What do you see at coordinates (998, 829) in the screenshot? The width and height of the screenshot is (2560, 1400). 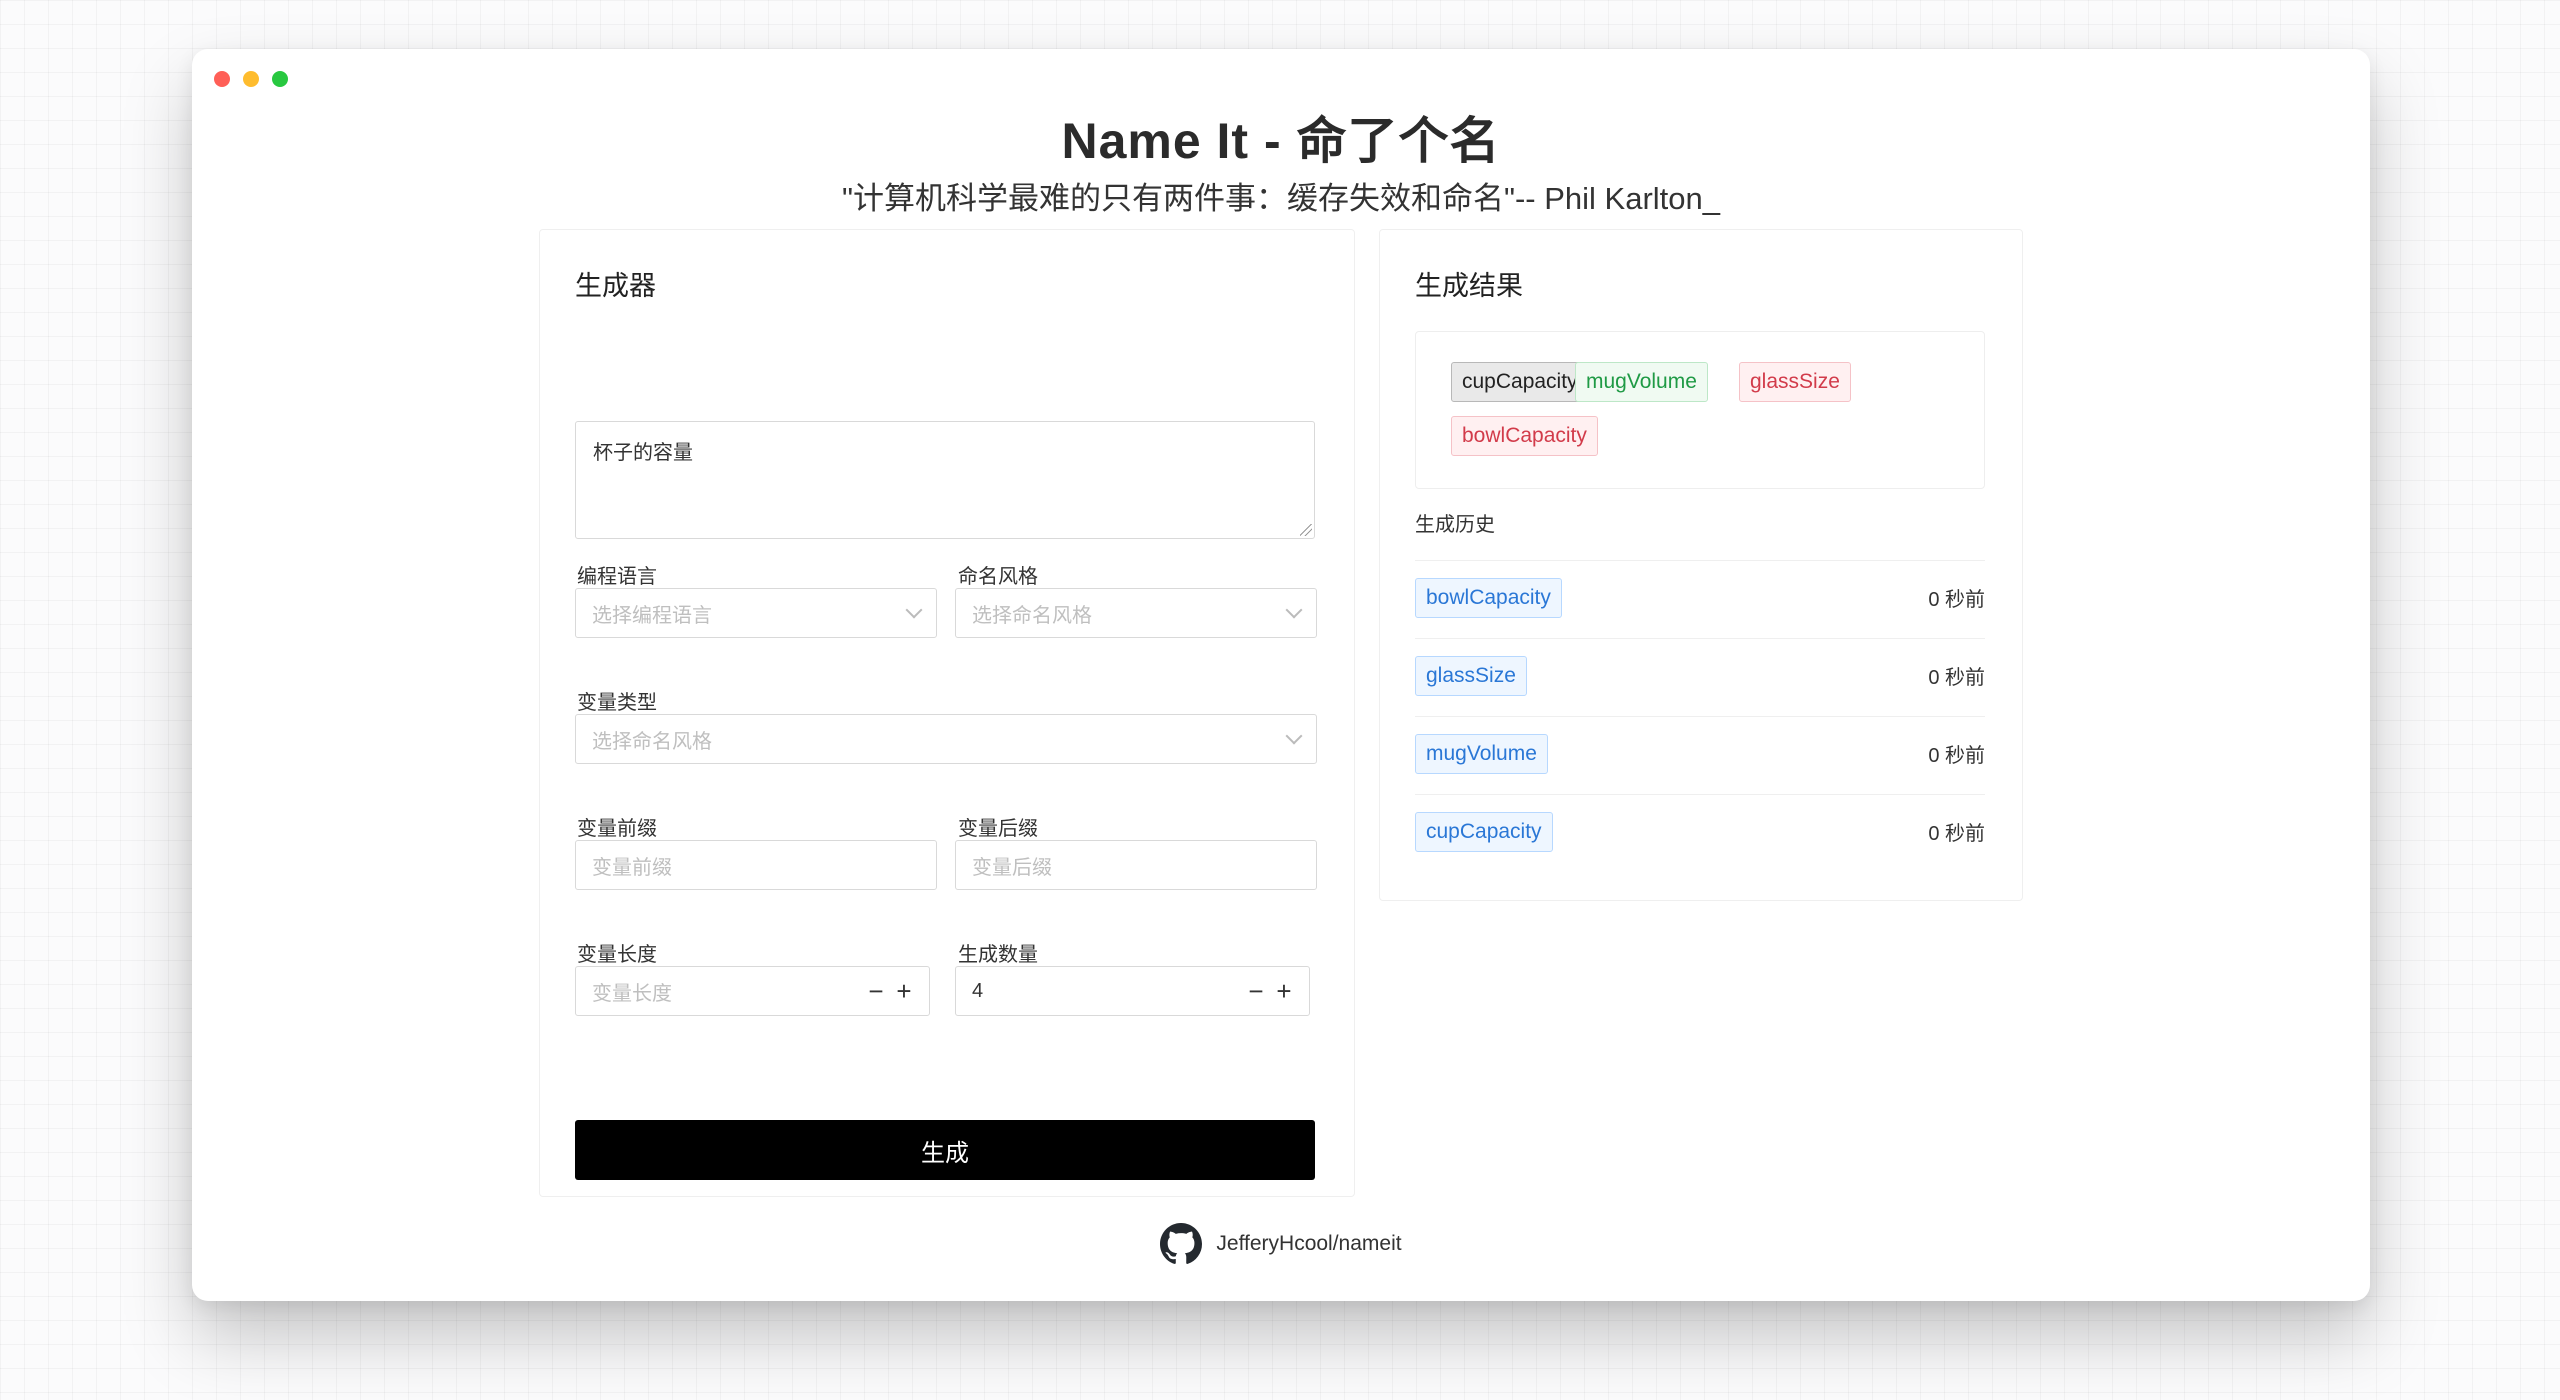 I see `suffix-label: 变量后缀` at bounding box center [998, 829].